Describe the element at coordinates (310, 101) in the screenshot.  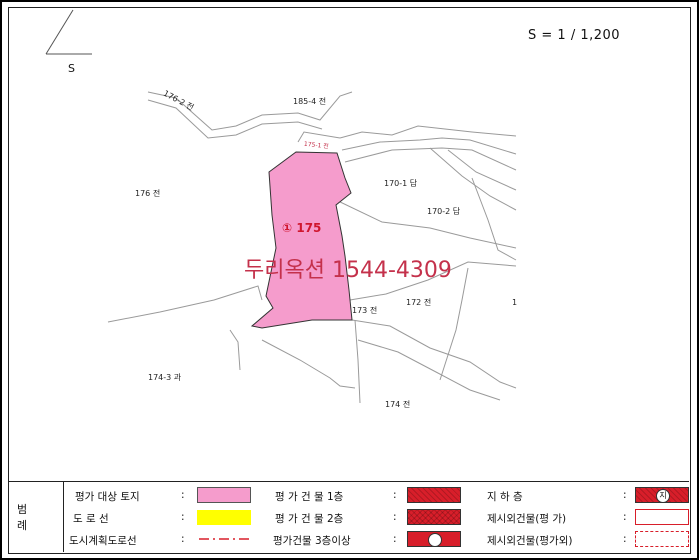
I see `parcel-label-185-4: 185-4 전` at that location.